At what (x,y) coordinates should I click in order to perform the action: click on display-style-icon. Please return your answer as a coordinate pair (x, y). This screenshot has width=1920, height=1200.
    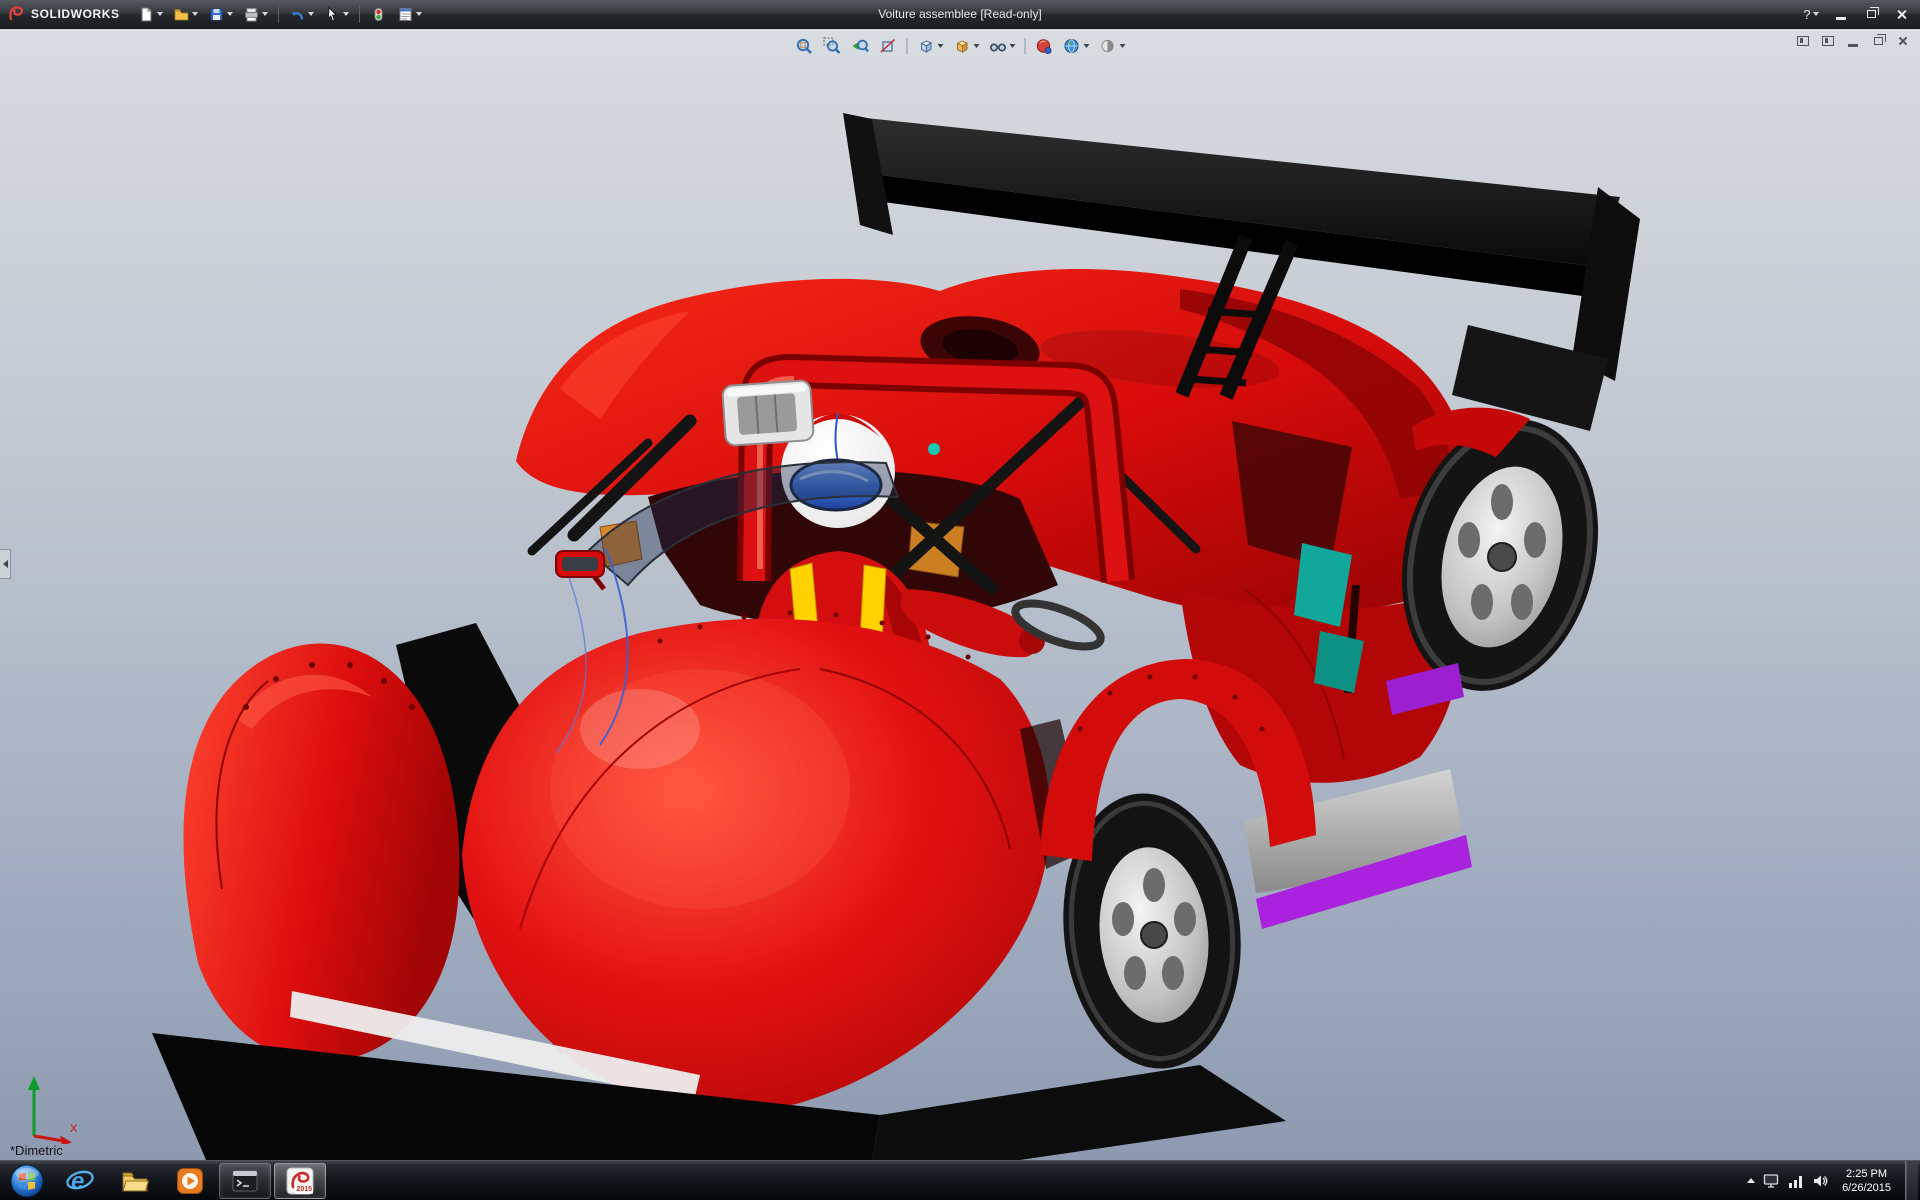
    Looking at the image, I should click on (962, 46).